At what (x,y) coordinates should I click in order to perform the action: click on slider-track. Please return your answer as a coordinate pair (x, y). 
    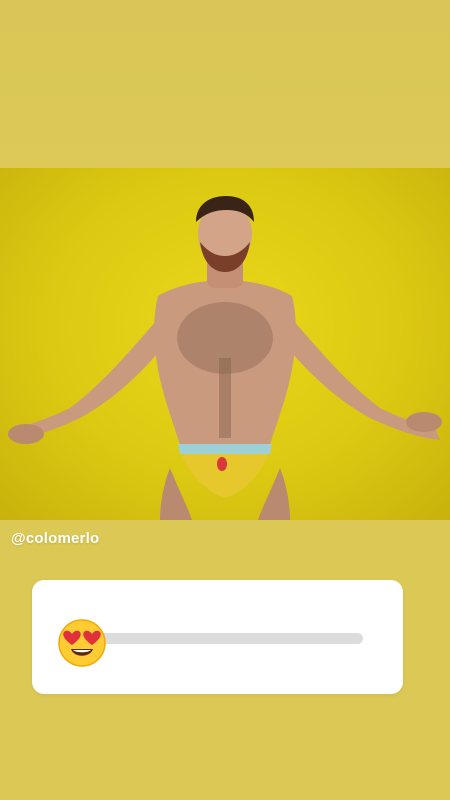
    Looking at the image, I should click on (219, 638).